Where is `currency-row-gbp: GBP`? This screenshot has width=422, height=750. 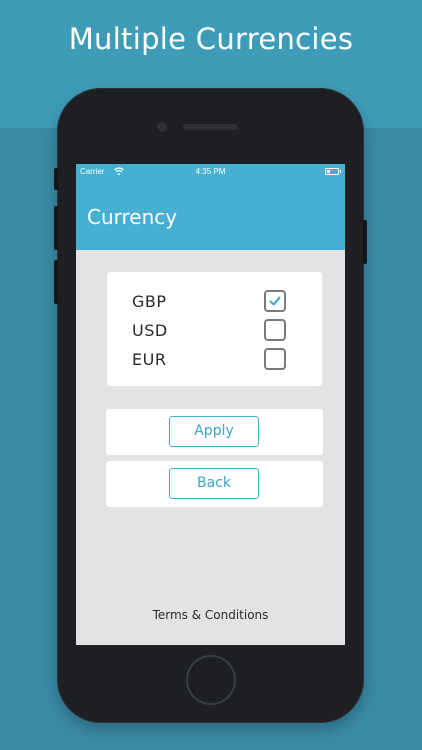
currency-row-gbp: GBP is located at coordinates (214, 302).